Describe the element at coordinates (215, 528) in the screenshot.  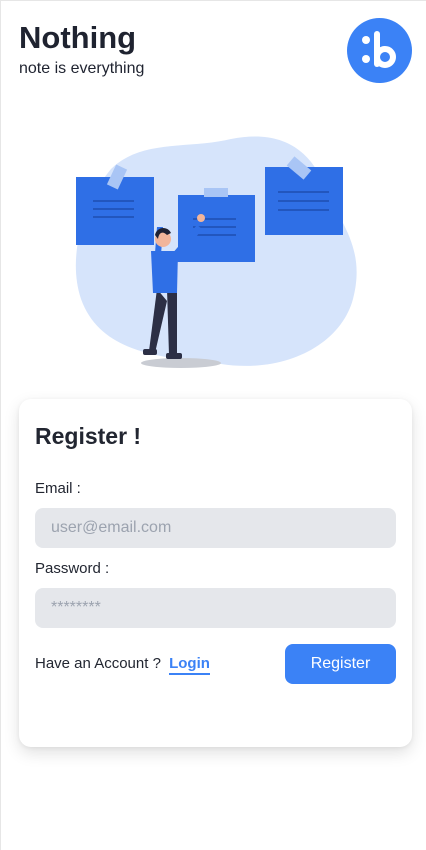
I see `email-field` at that location.